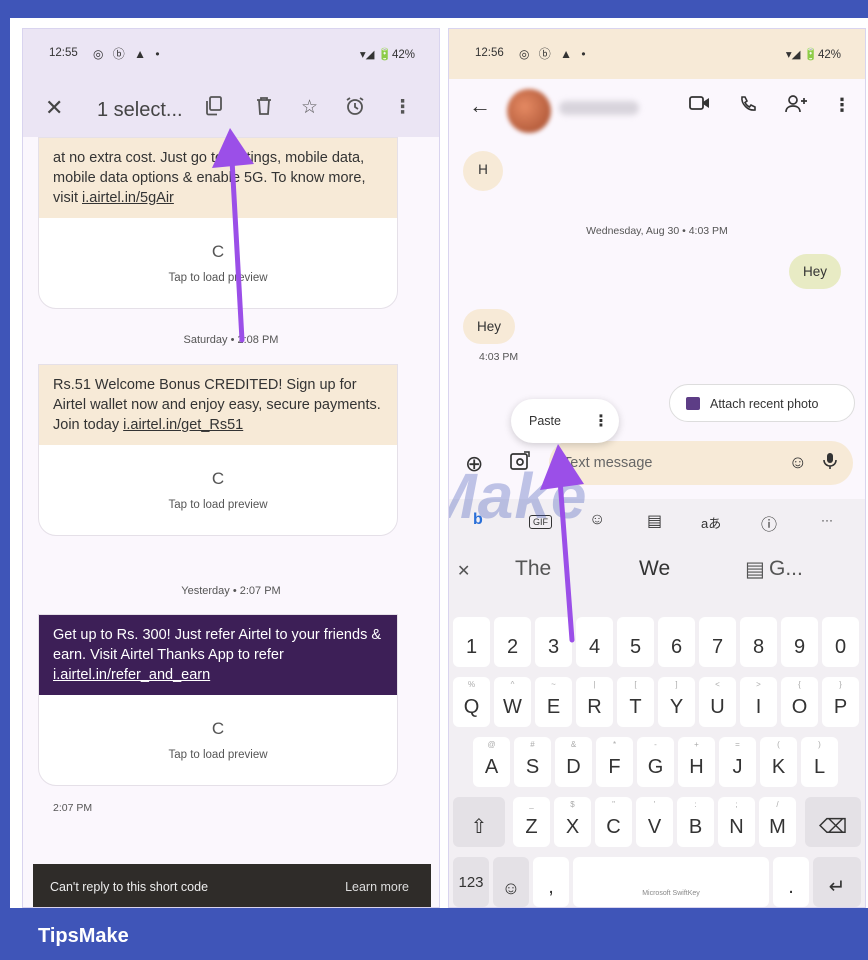  What do you see at coordinates (233, 235) in the screenshot?
I see `arrow-to-copy-icon` at bounding box center [233, 235].